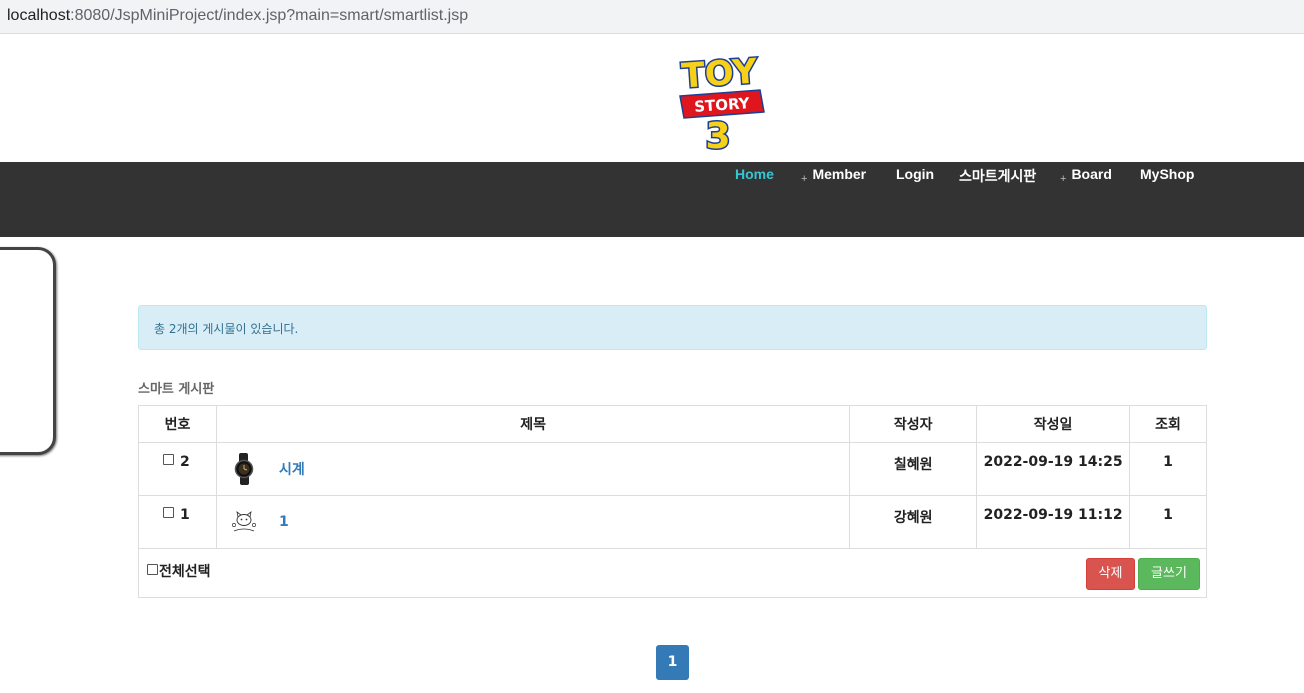 Image resolution: width=1304 pixels, height=693 pixels. What do you see at coordinates (185, 515) in the screenshot?
I see `row-number: 1` at bounding box center [185, 515].